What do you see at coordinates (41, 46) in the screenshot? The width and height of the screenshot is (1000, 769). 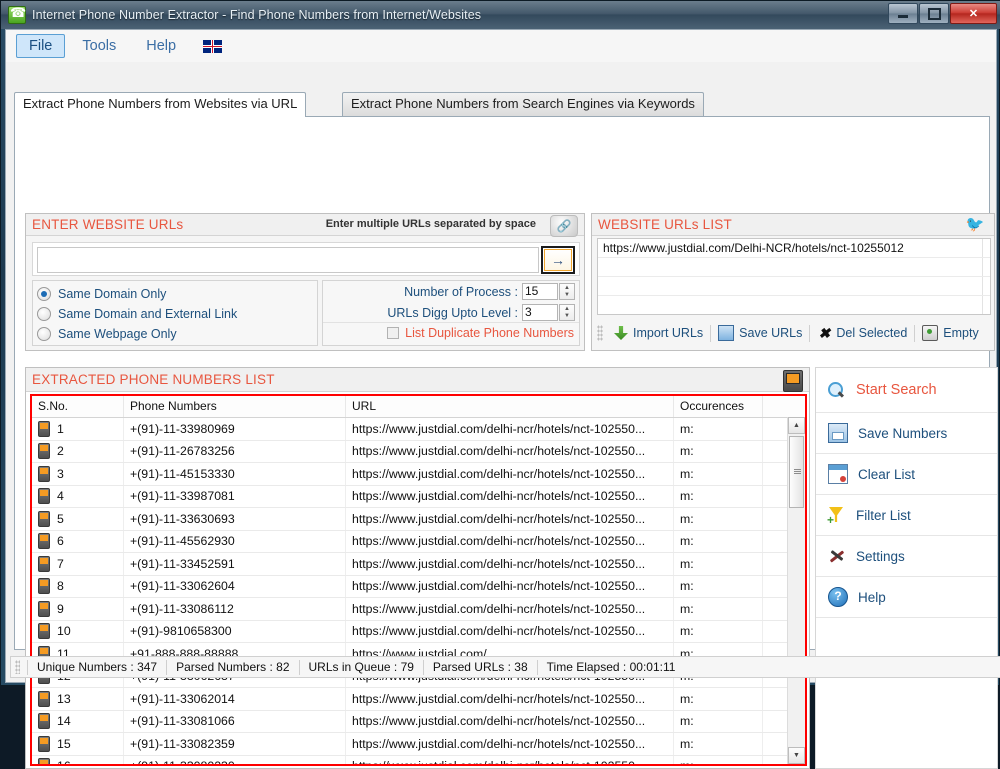 I see `menu-item-file: File` at bounding box center [41, 46].